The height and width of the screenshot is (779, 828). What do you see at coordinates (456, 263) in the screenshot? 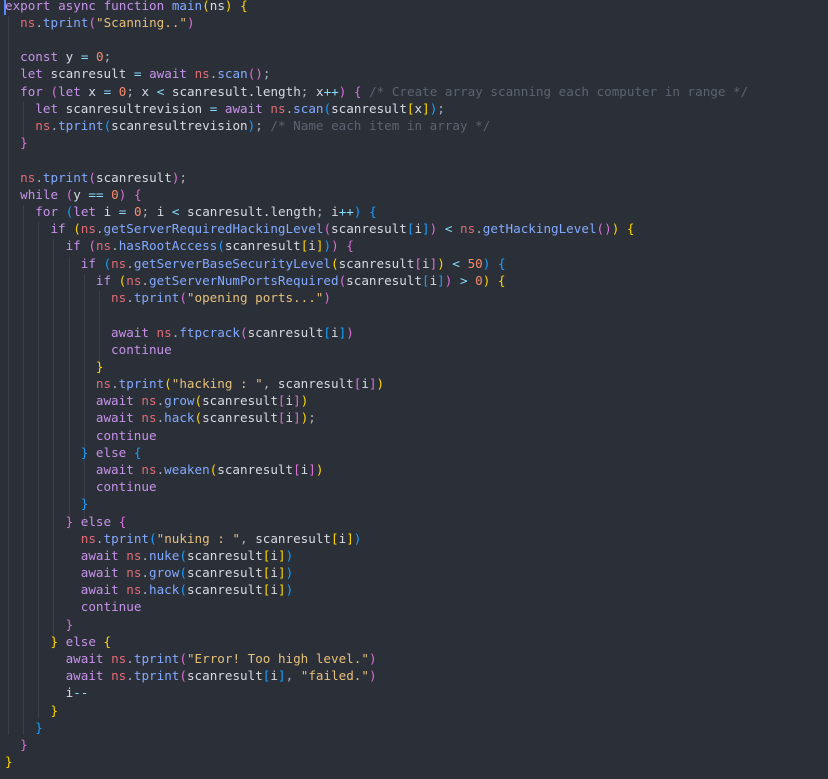
I see `code-token: <` at bounding box center [456, 263].